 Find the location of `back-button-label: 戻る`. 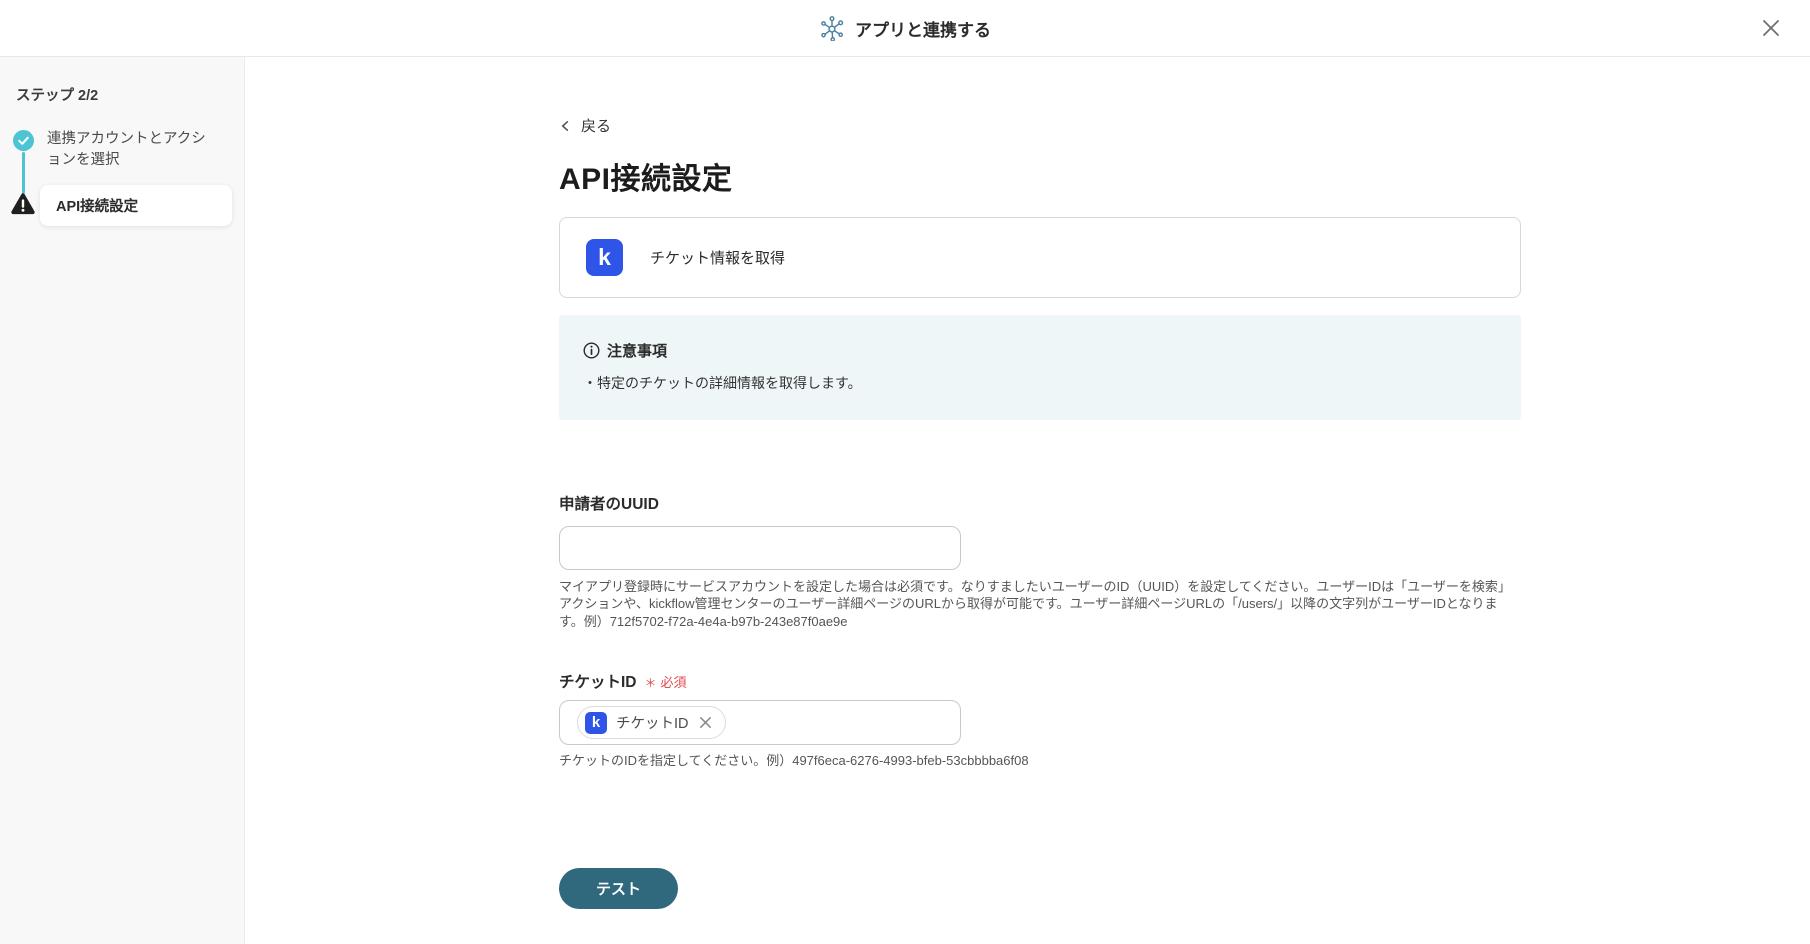

back-button-label: 戻る is located at coordinates (596, 126).